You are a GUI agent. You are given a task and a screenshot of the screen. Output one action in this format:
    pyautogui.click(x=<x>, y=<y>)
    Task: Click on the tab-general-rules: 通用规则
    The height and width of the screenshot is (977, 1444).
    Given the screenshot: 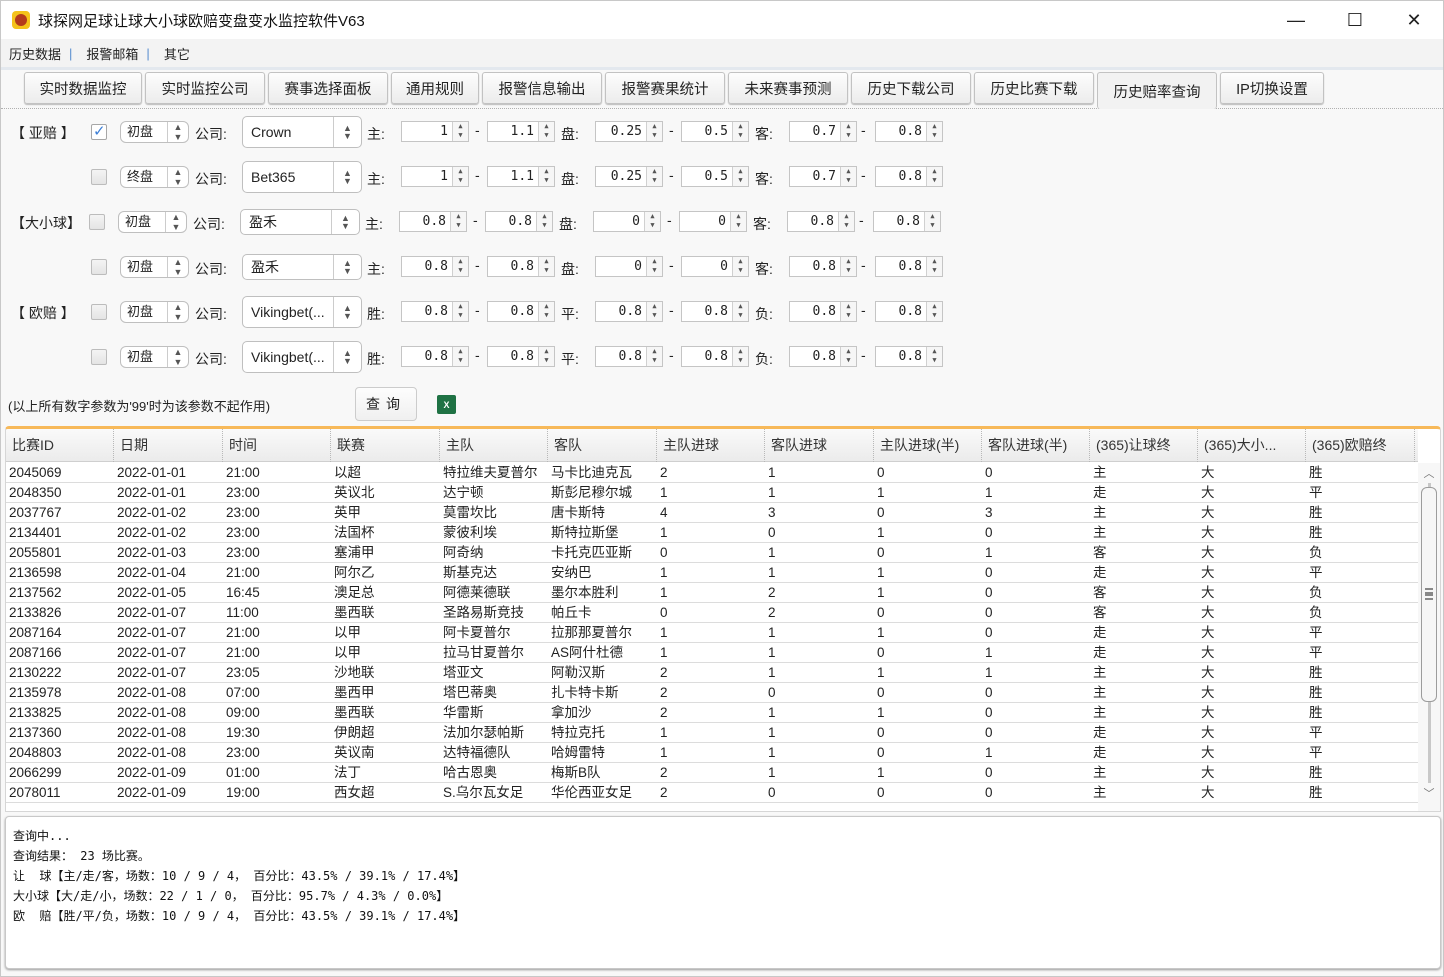 What is the action you would take?
    pyautogui.click(x=435, y=88)
    